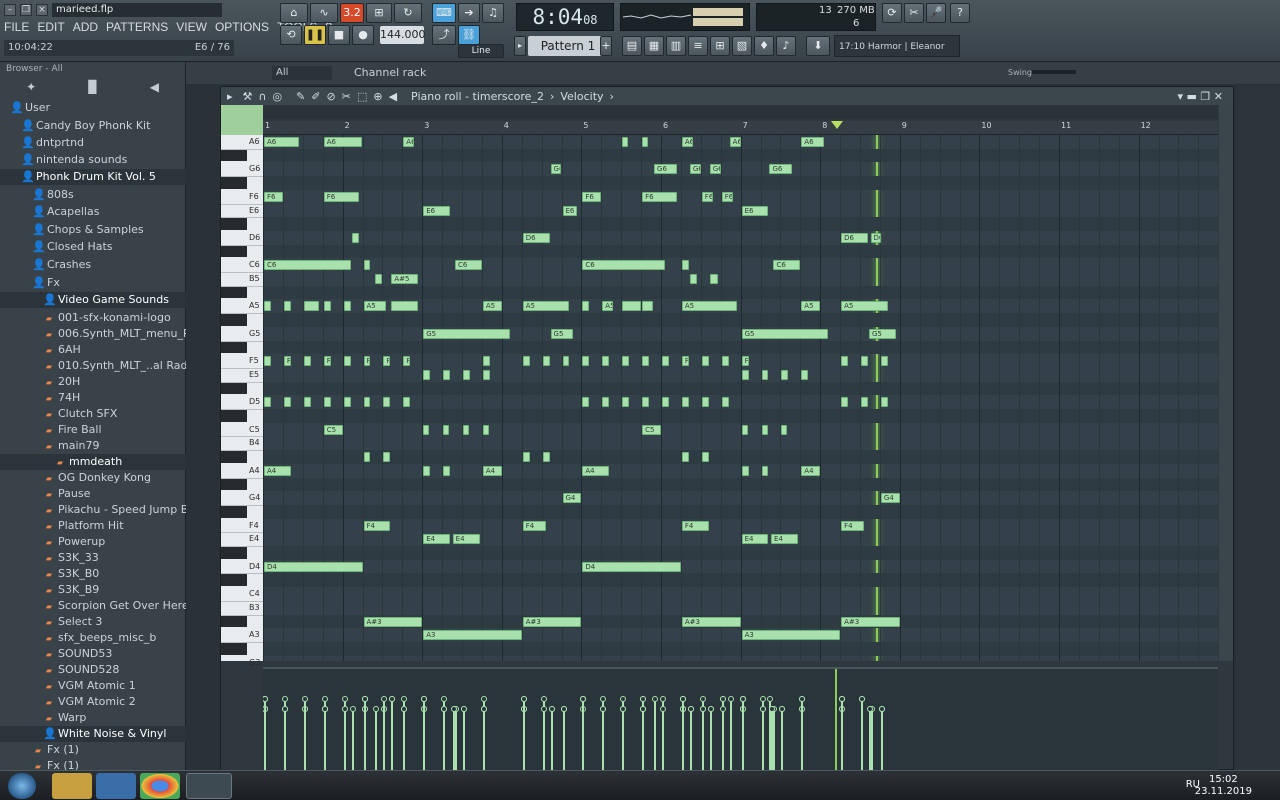  I want to click on pattern-selector: Pattern 1, so click(568, 46).